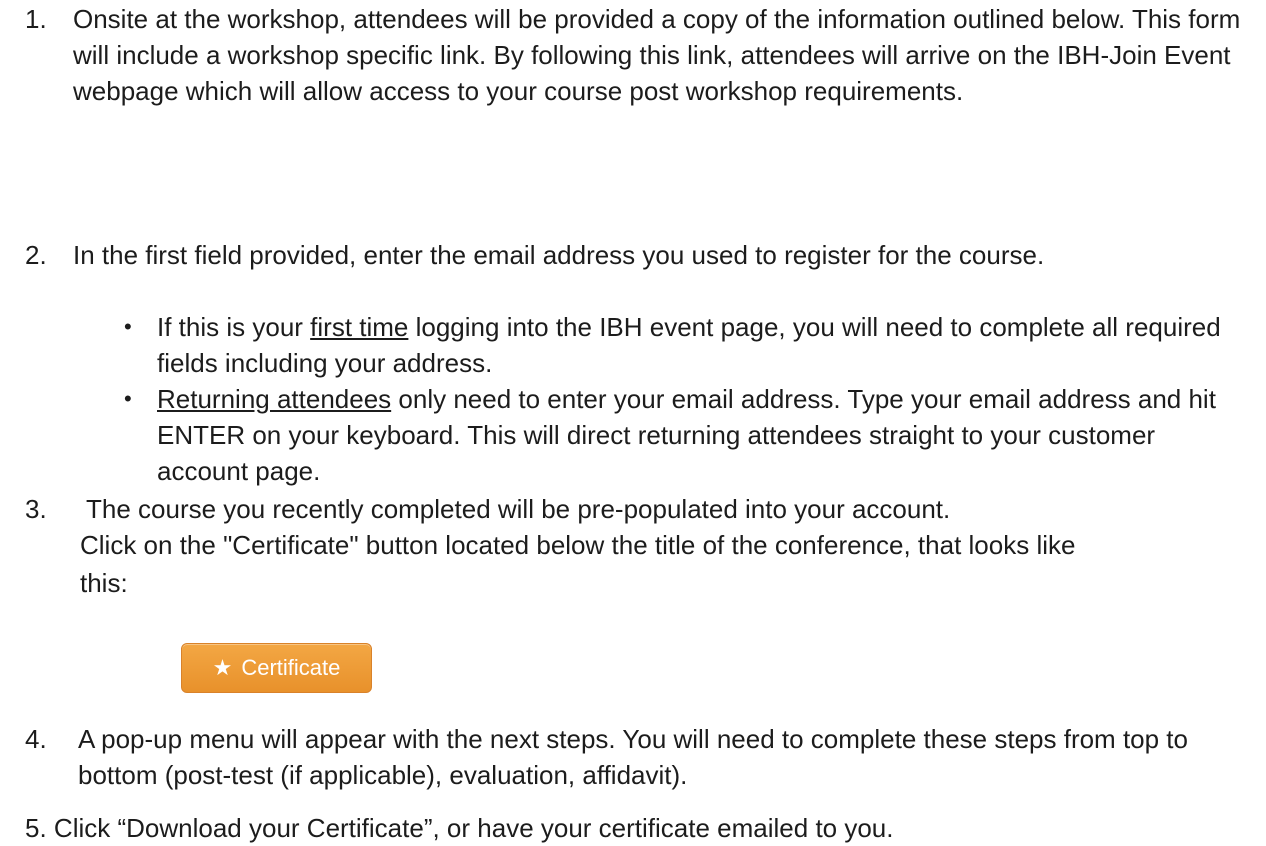  Describe the element at coordinates (274, 399) in the screenshot. I see `returning-attendees-underlined: Returning attendees` at that location.